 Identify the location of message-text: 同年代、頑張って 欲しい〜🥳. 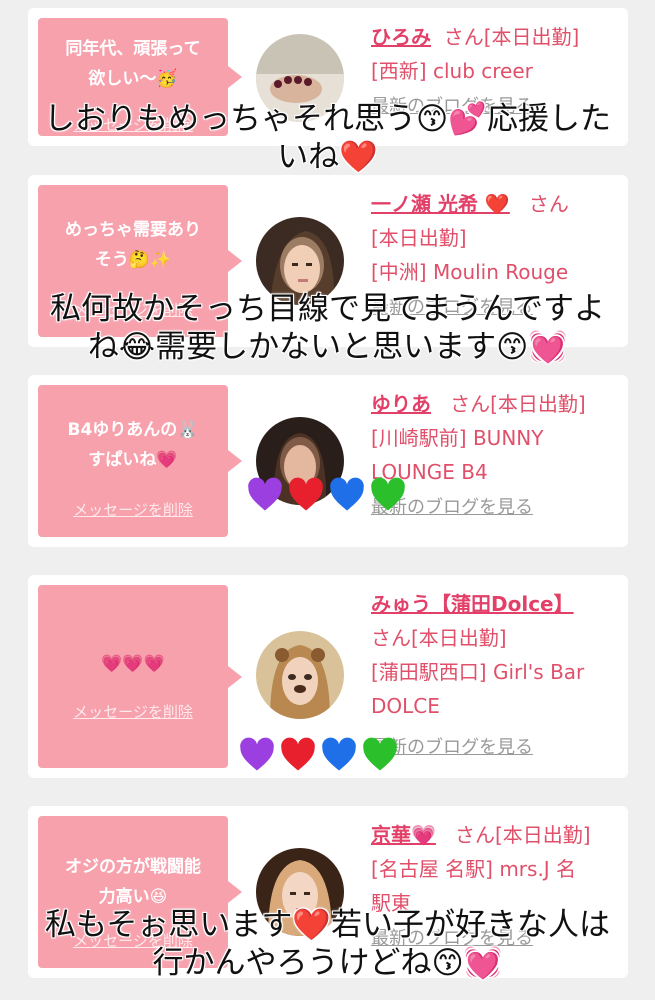
(133, 64).